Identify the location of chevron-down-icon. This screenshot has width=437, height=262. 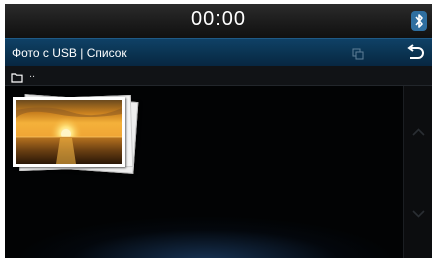
(418, 214).